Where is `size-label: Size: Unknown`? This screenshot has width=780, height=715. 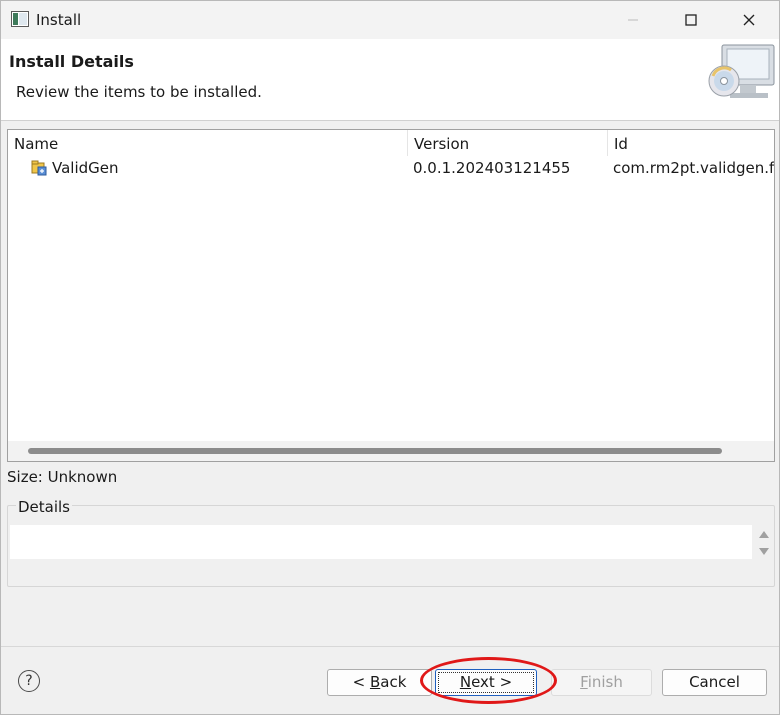
size-label: Size: Unknown is located at coordinates (62, 477).